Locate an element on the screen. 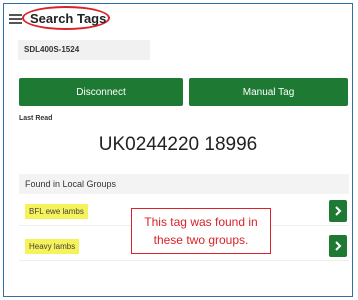 The height and width of the screenshot is (300, 358). disconnect-button: Disconnect is located at coordinates (101, 92).